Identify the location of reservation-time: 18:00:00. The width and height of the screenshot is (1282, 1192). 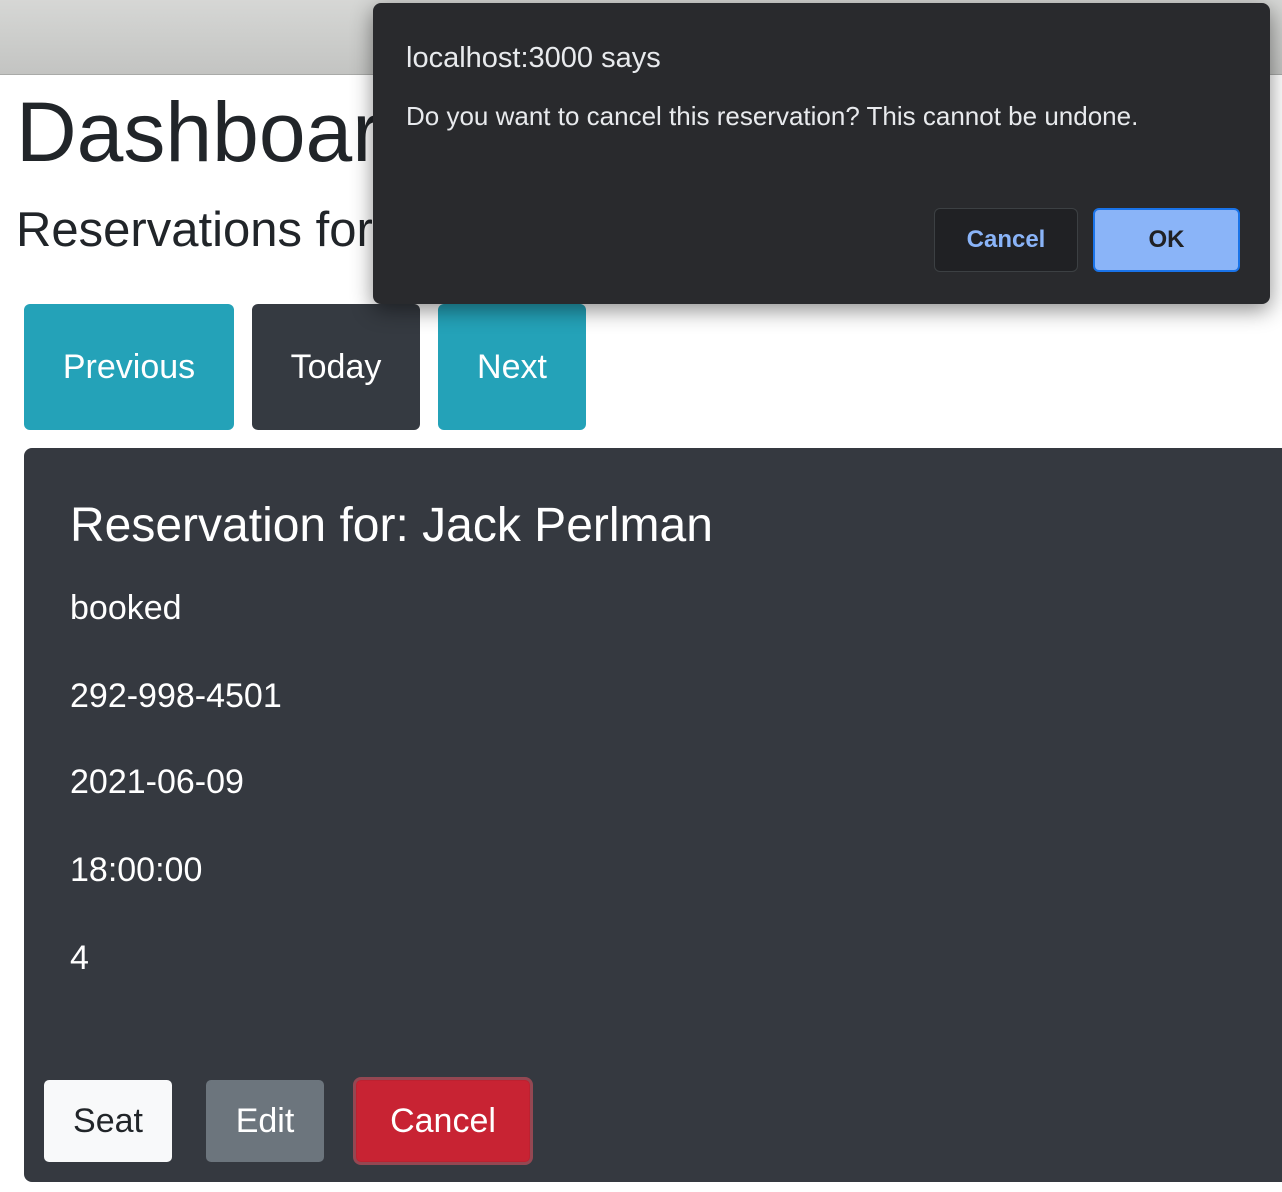
(136, 870).